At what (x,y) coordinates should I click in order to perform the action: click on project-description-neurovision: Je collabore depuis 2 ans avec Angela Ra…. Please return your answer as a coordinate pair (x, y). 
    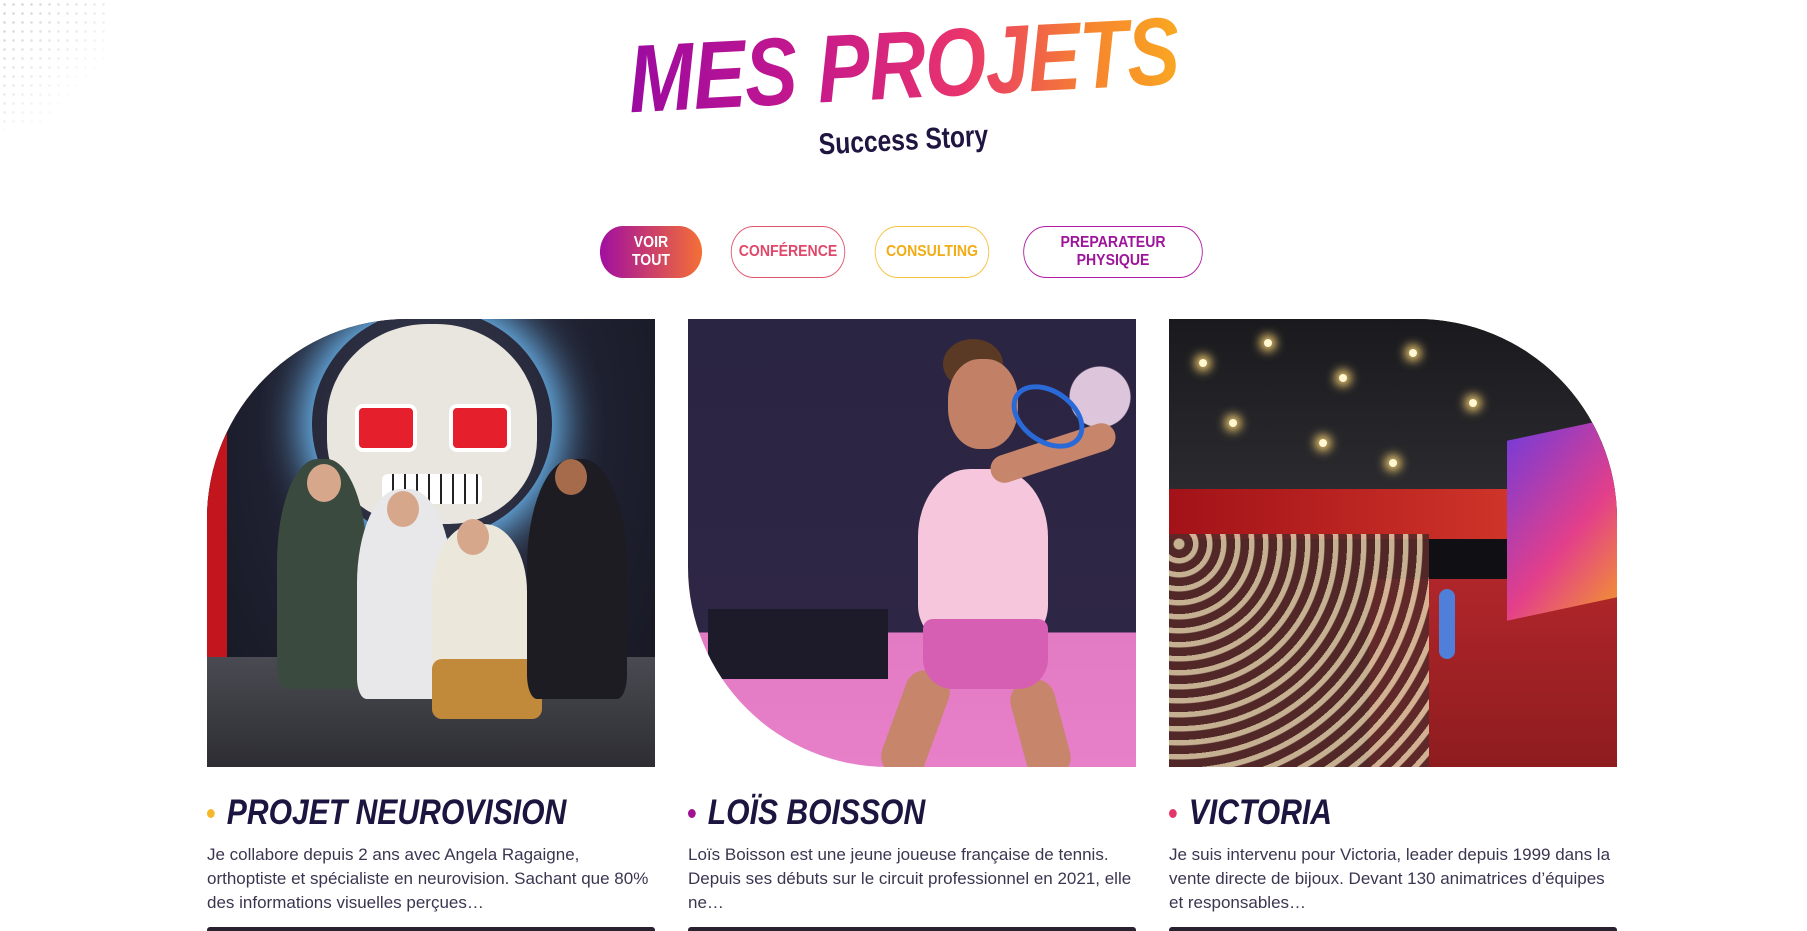
    Looking at the image, I should click on (428, 878).